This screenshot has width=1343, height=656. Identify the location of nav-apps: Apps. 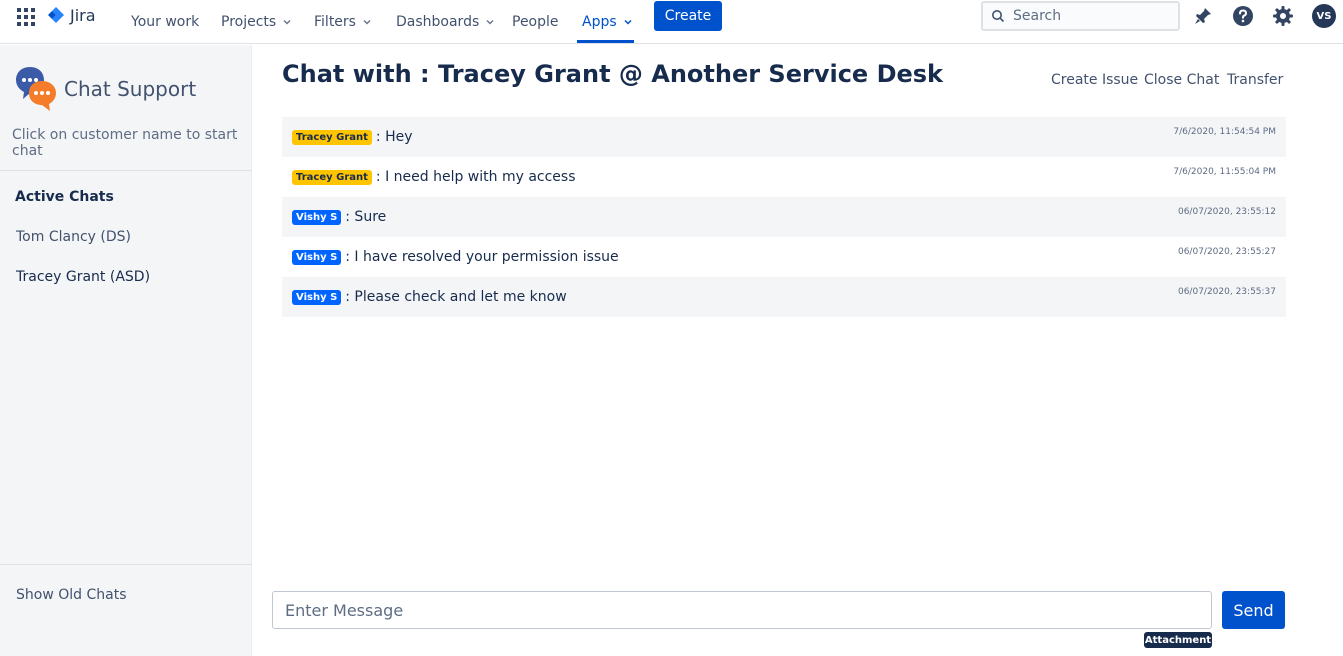
(607, 22).